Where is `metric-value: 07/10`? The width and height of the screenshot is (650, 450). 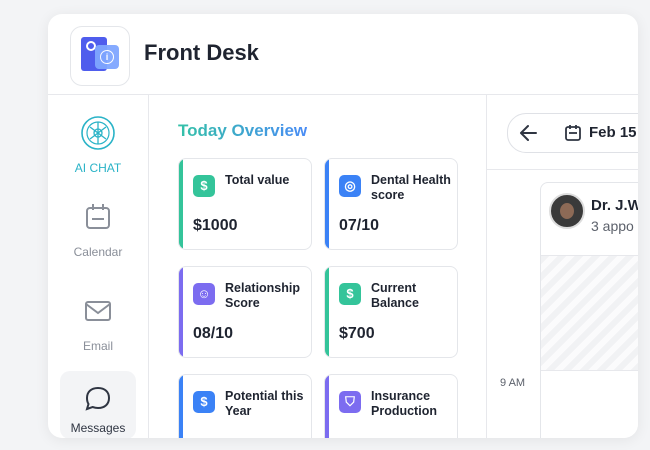 metric-value: 07/10 is located at coordinates (359, 225).